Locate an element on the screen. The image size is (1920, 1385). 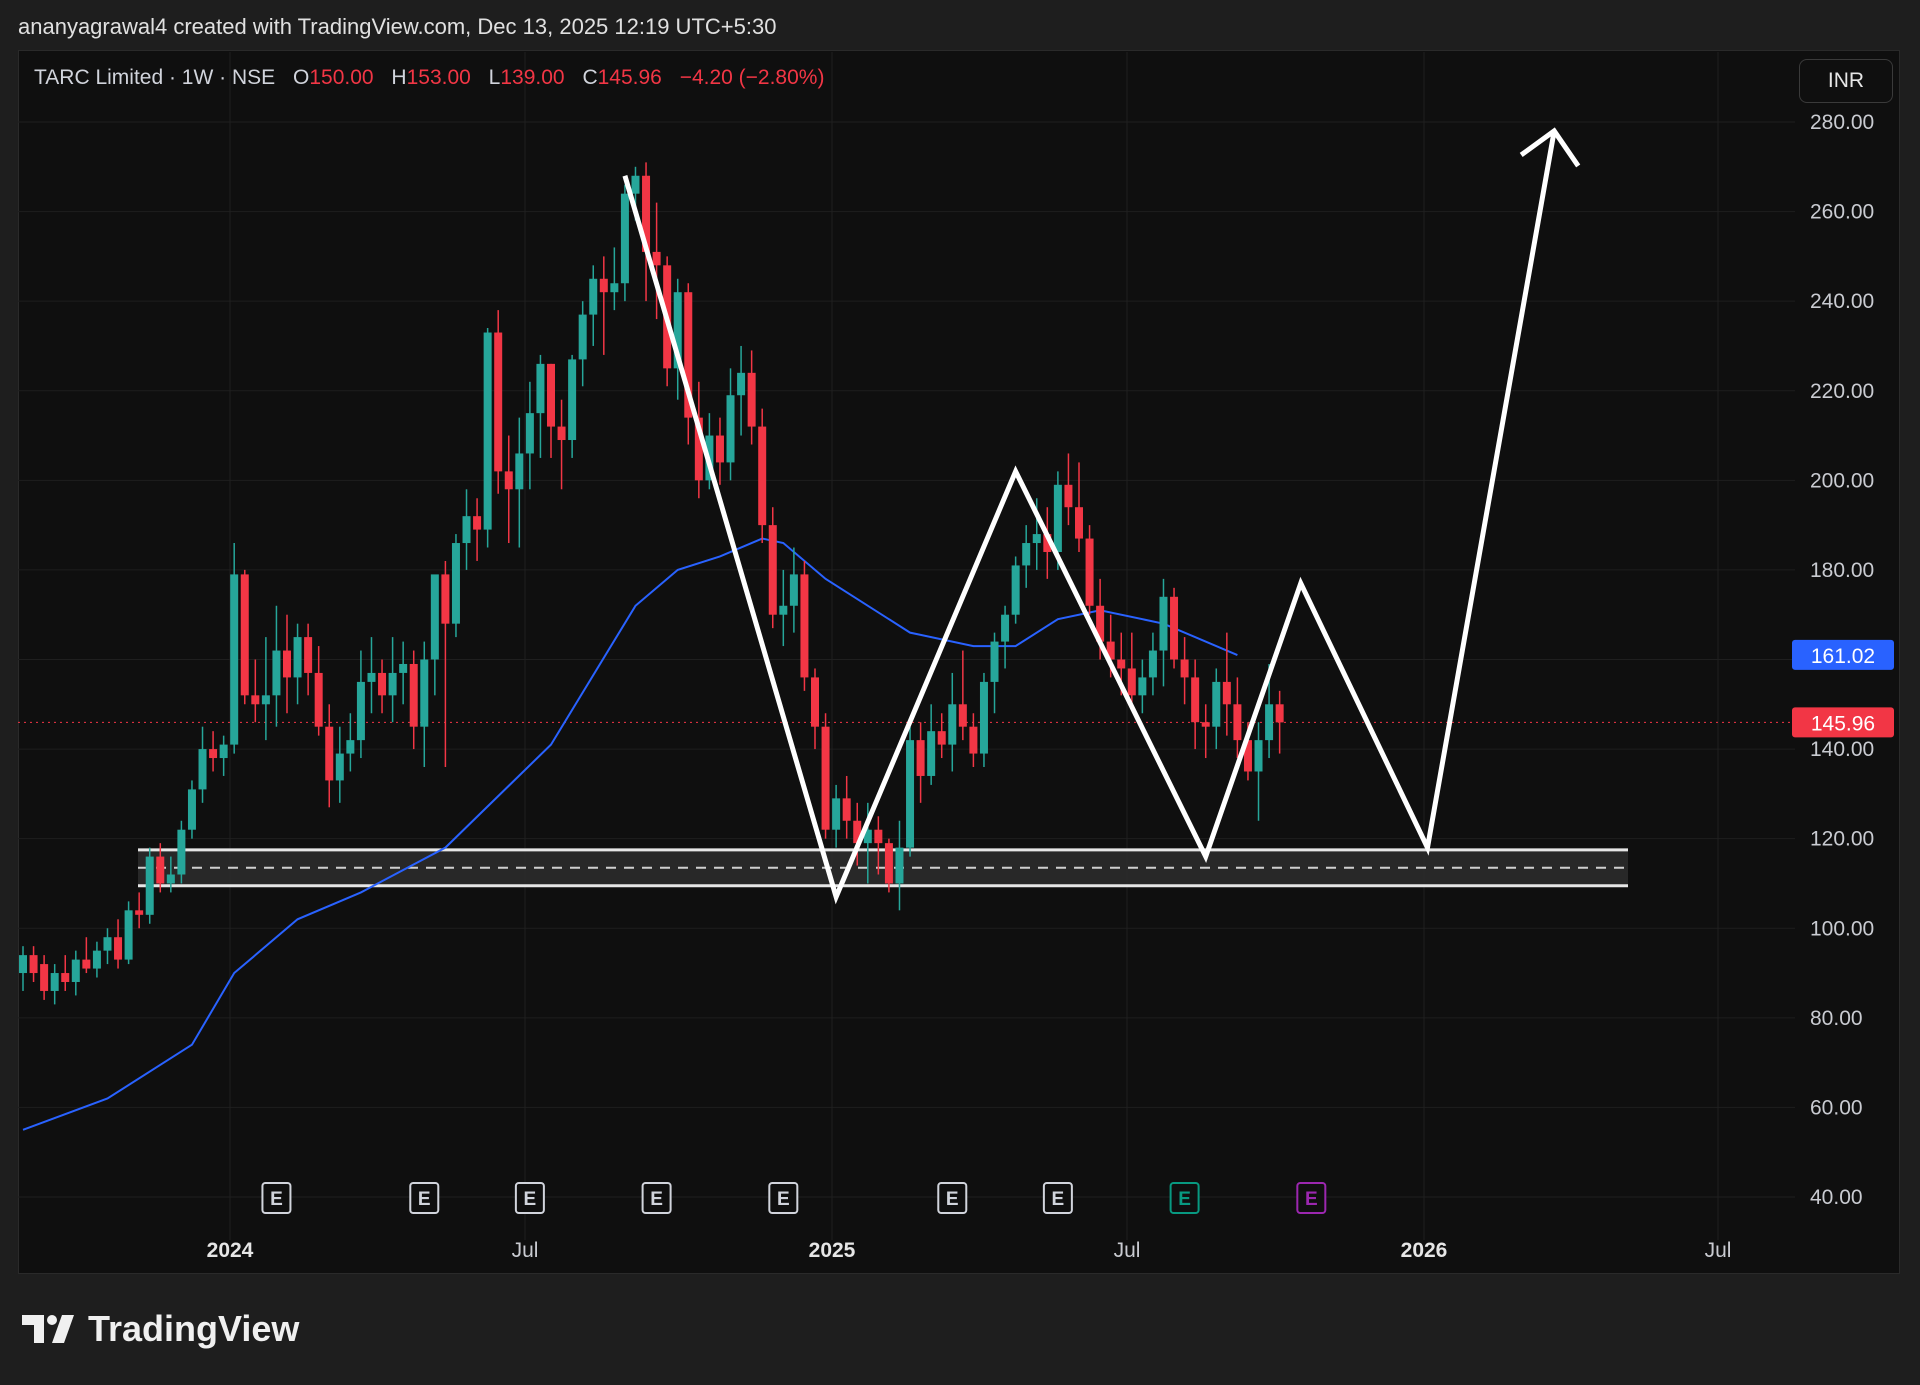
high-value: 153.00 is located at coordinates (438, 77).